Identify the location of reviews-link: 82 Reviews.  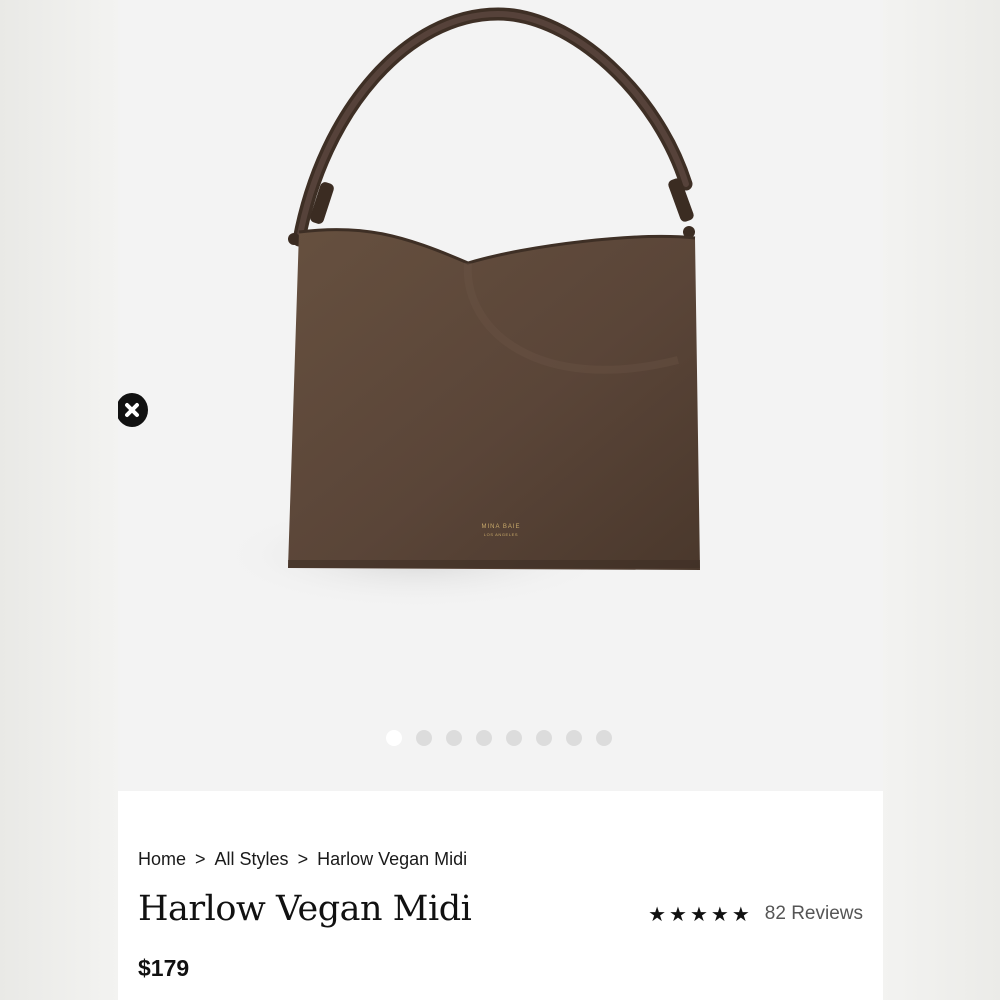
(814, 914).